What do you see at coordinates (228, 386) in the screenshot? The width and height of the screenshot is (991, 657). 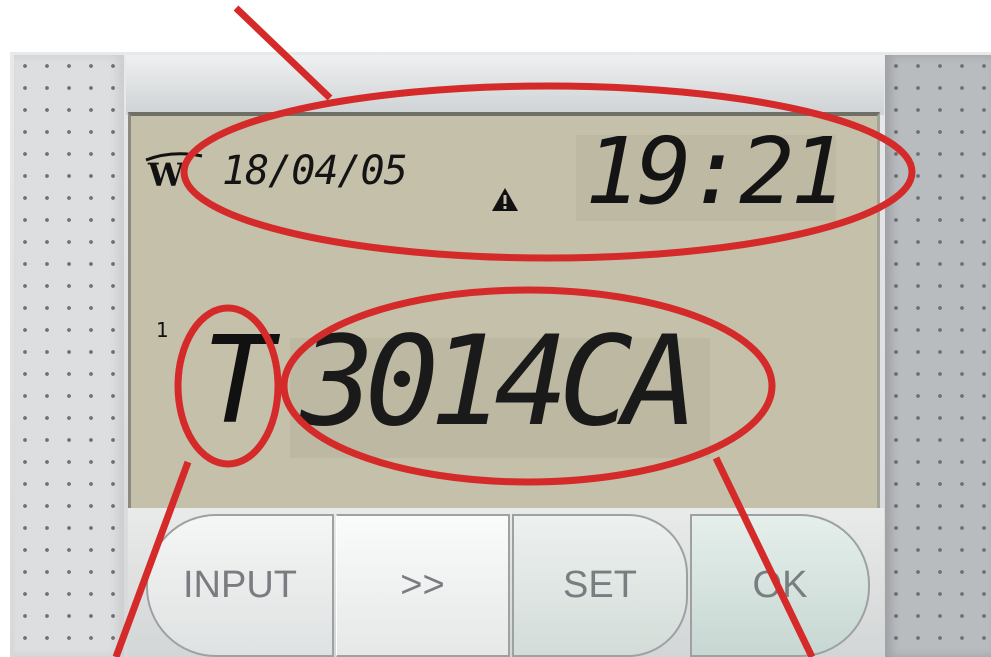 I see `type-flag-ellipse` at bounding box center [228, 386].